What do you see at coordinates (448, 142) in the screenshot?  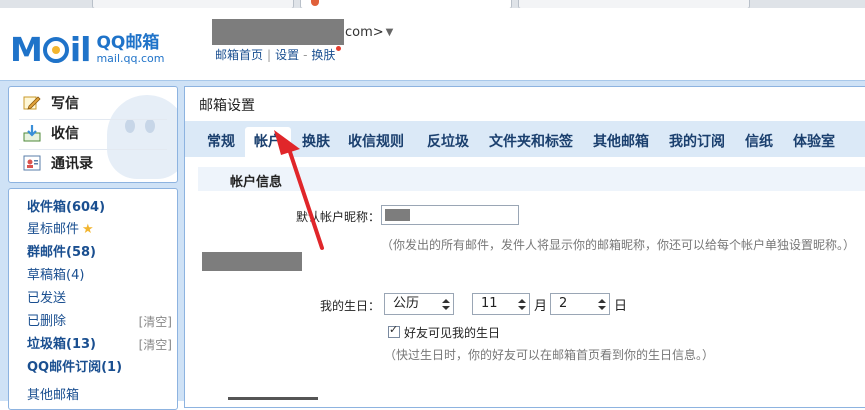 I see `tab-anti-spam: 反垃圾` at bounding box center [448, 142].